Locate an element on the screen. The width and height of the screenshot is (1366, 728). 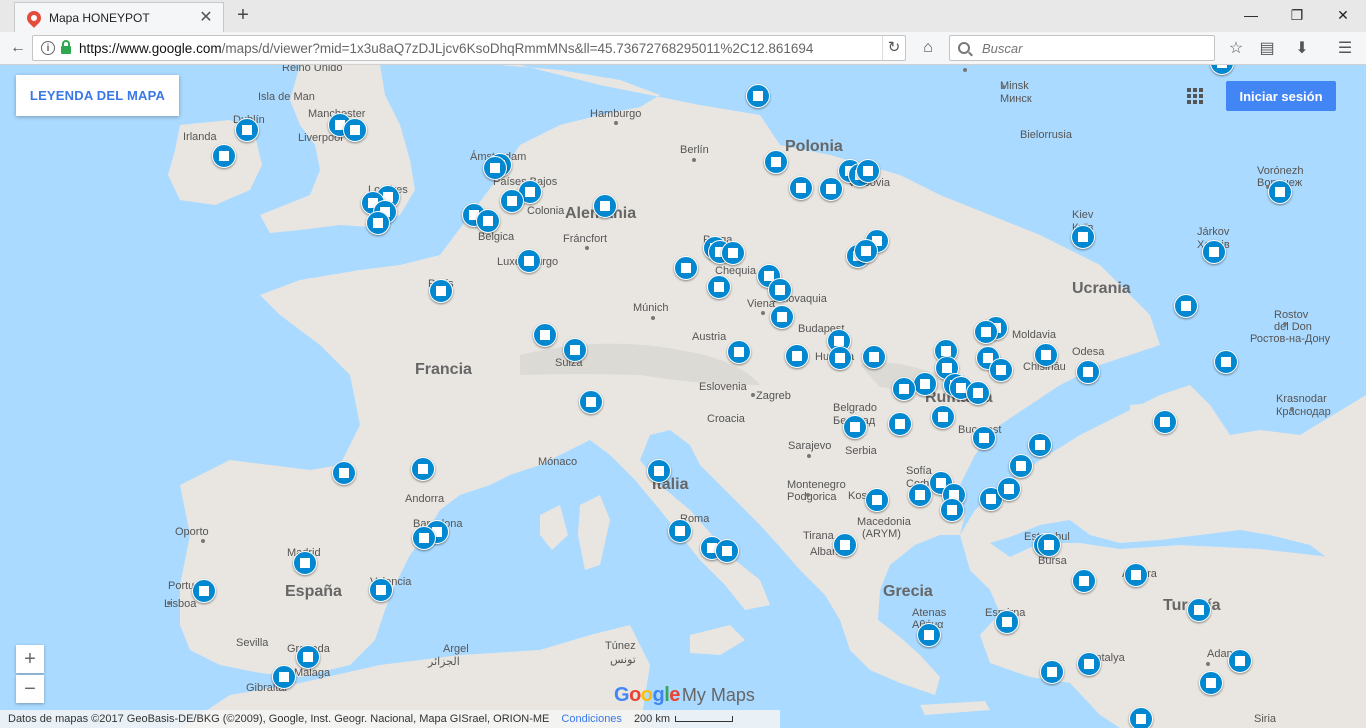
zoom-out-button: − is located at coordinates (30, 689).